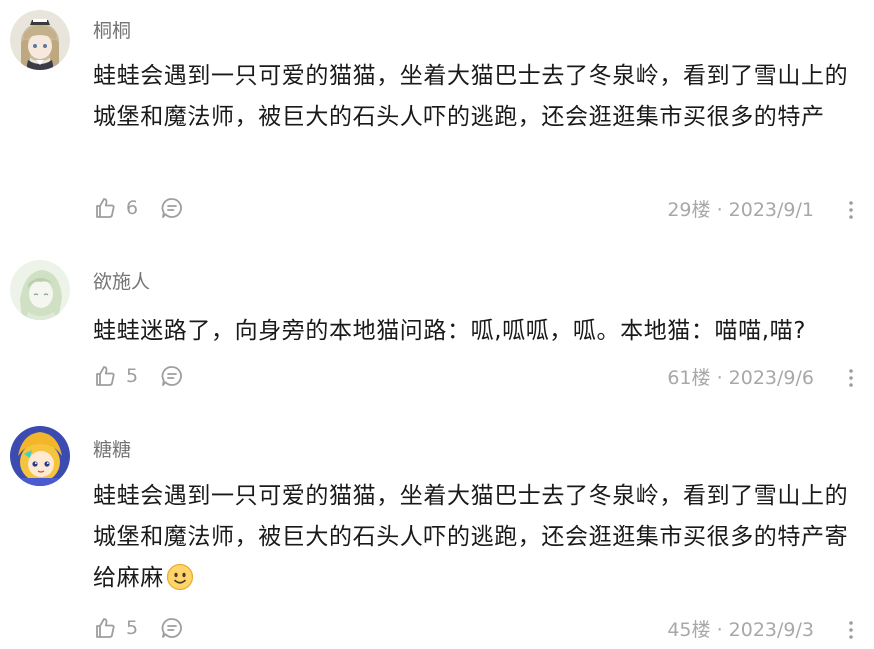 The image size is (874, 649). I want to click on floor-number: 45楼, so click(689, 630).